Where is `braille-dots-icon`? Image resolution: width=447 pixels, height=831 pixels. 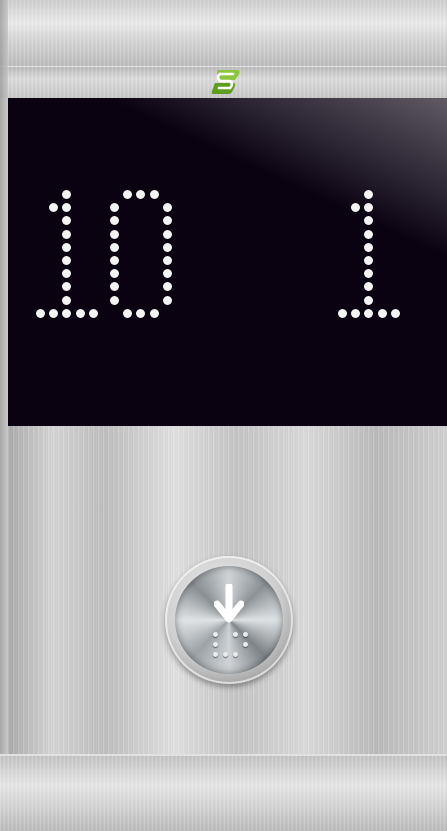 braille-dots-icon is located at coordinates (231, 648).